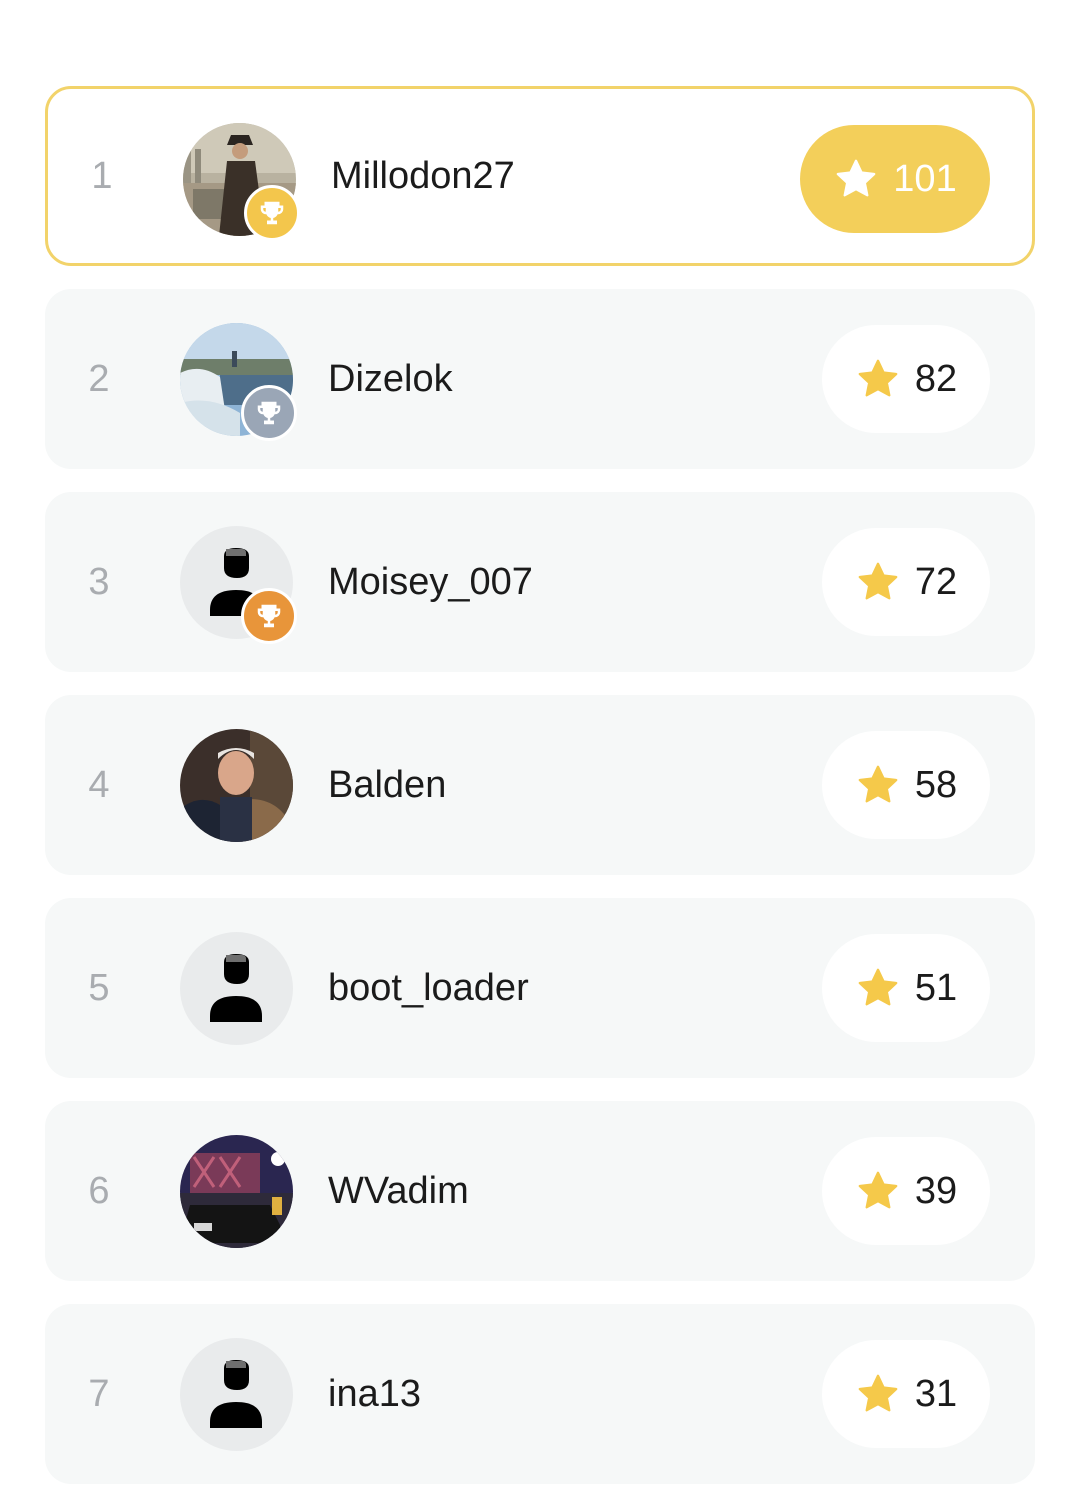 The image size is (1080, 1507). I want to click on rank-number: 4, so click(99, 784).